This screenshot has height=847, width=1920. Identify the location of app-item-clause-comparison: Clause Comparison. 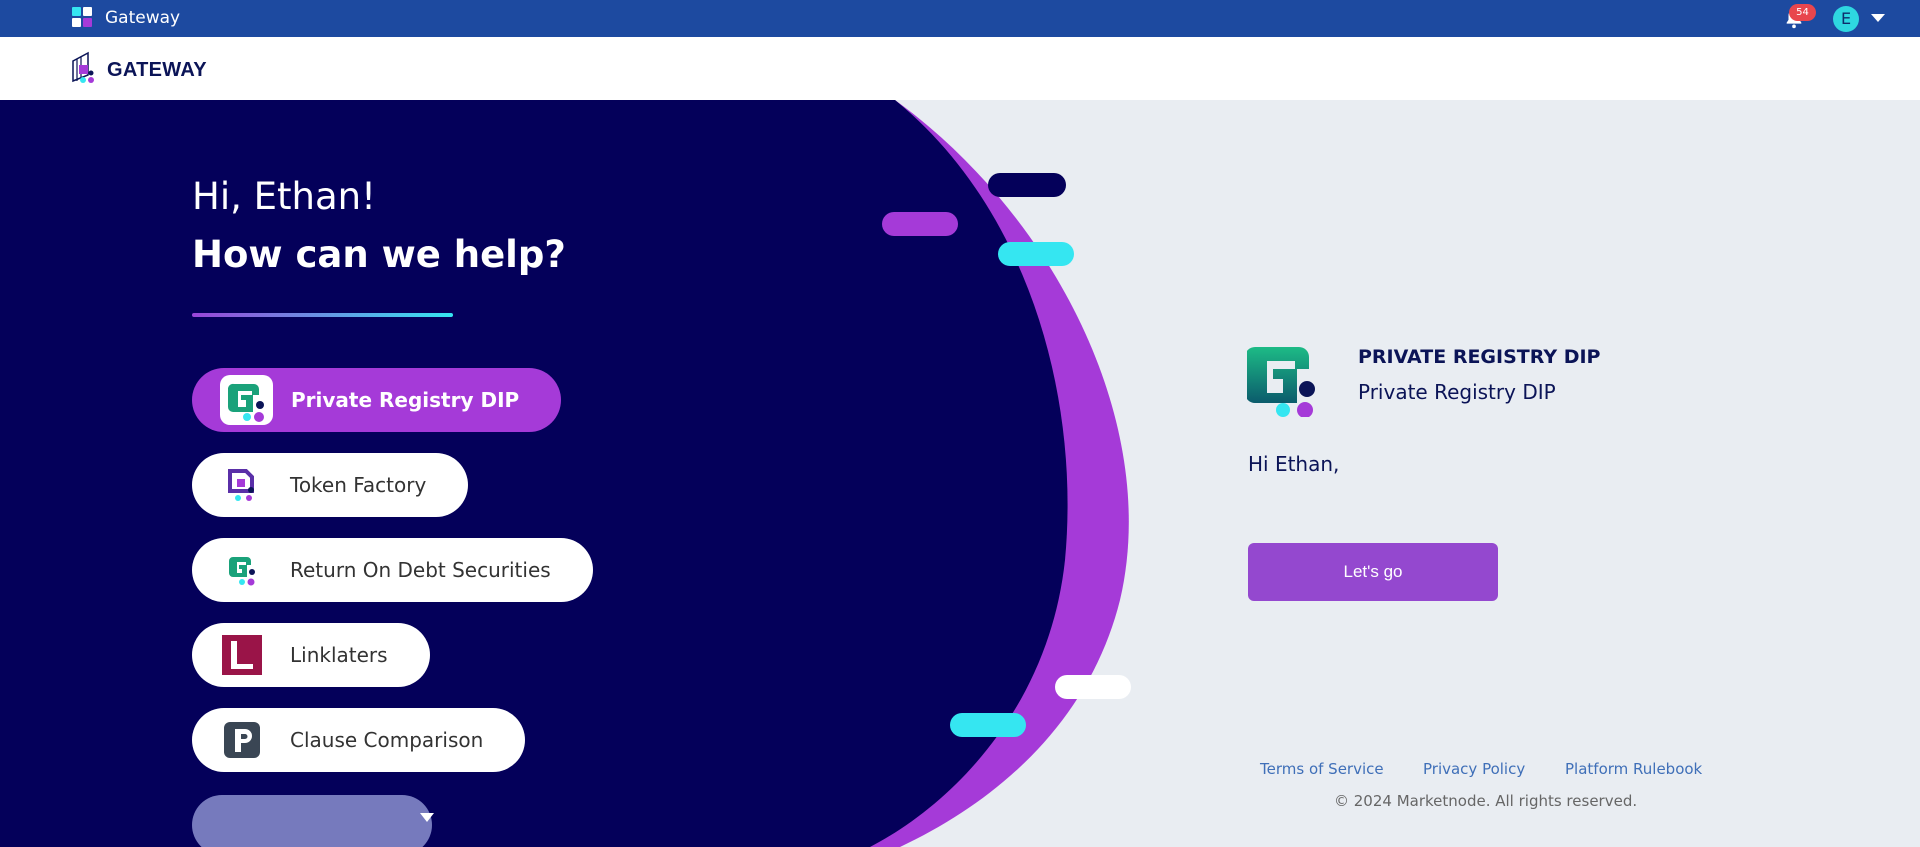
(359, 740).